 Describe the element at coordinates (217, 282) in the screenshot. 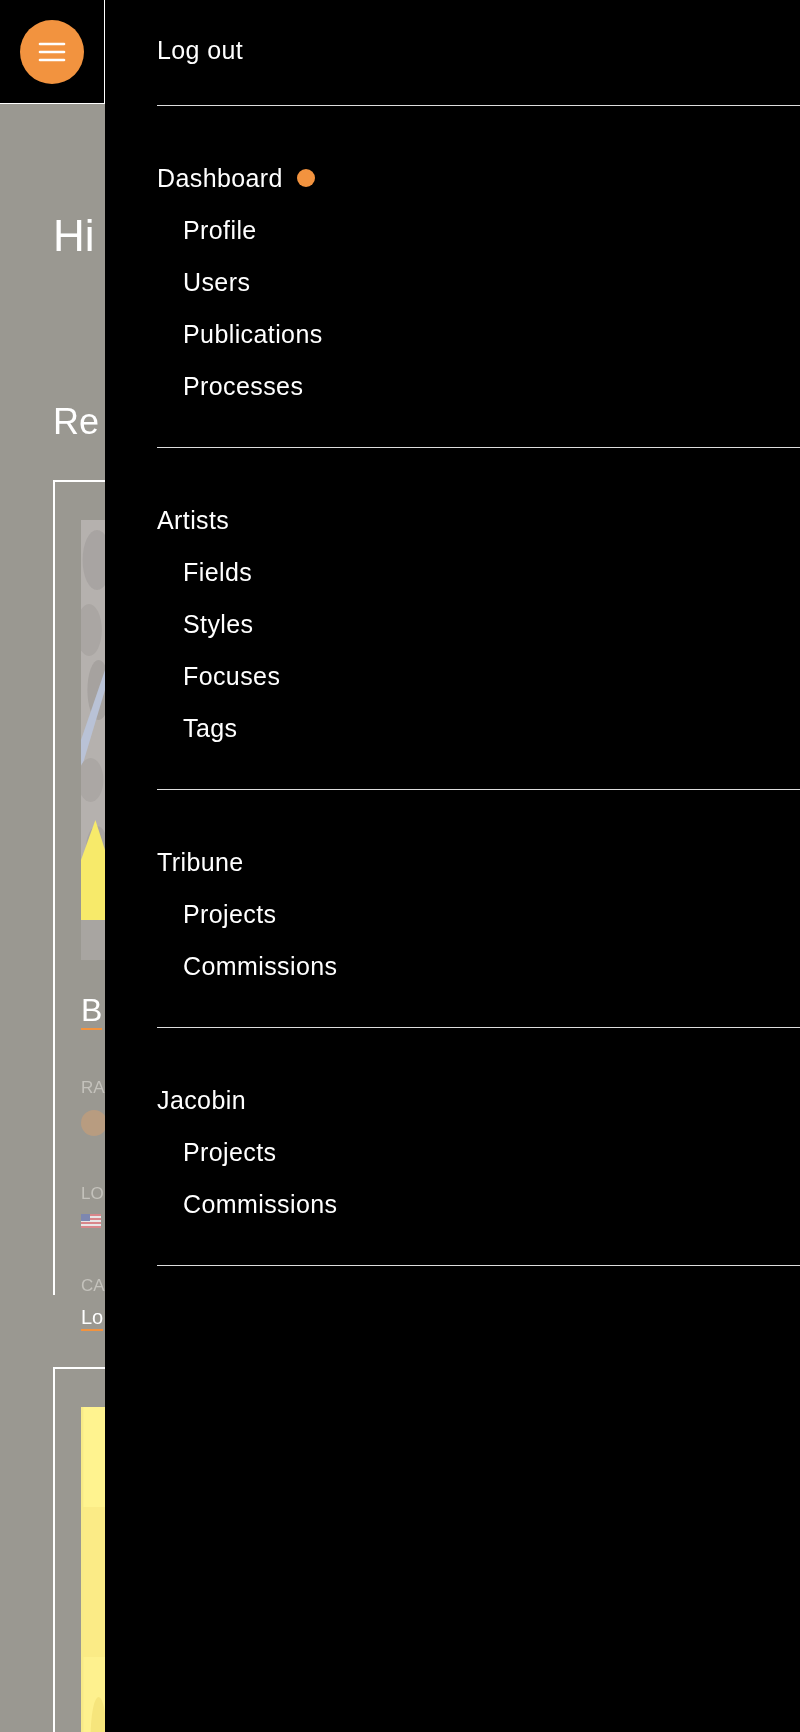

I see `menu-item: Users` at that location.